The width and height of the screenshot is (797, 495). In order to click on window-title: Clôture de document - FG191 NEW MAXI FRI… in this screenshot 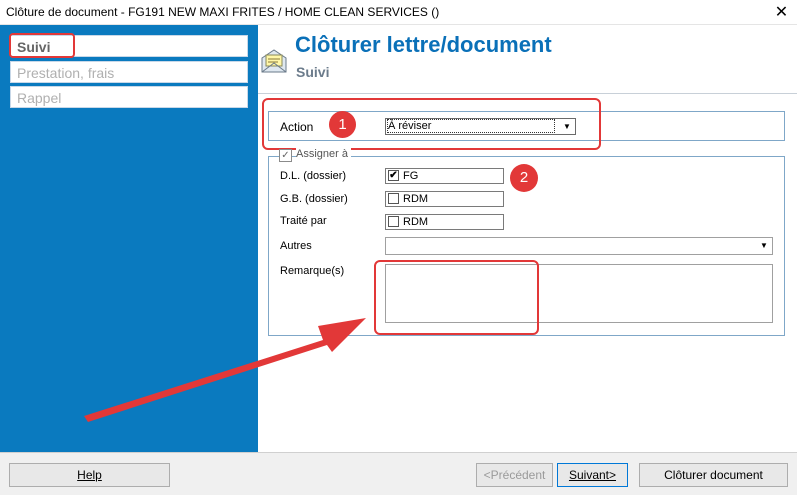, I will do `click(223, 12)`.